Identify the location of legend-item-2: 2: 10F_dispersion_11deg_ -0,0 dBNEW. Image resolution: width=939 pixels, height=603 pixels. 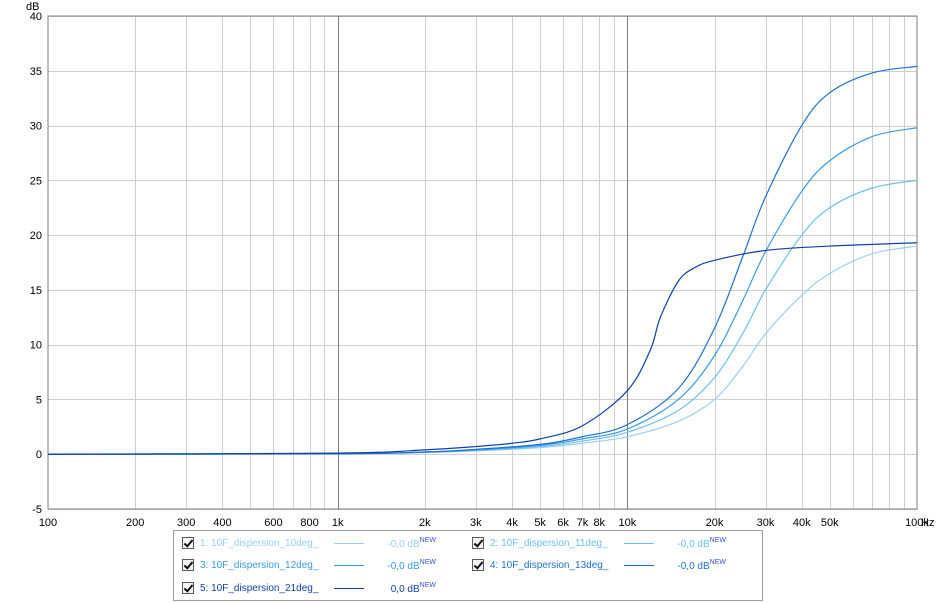
(599, 543).